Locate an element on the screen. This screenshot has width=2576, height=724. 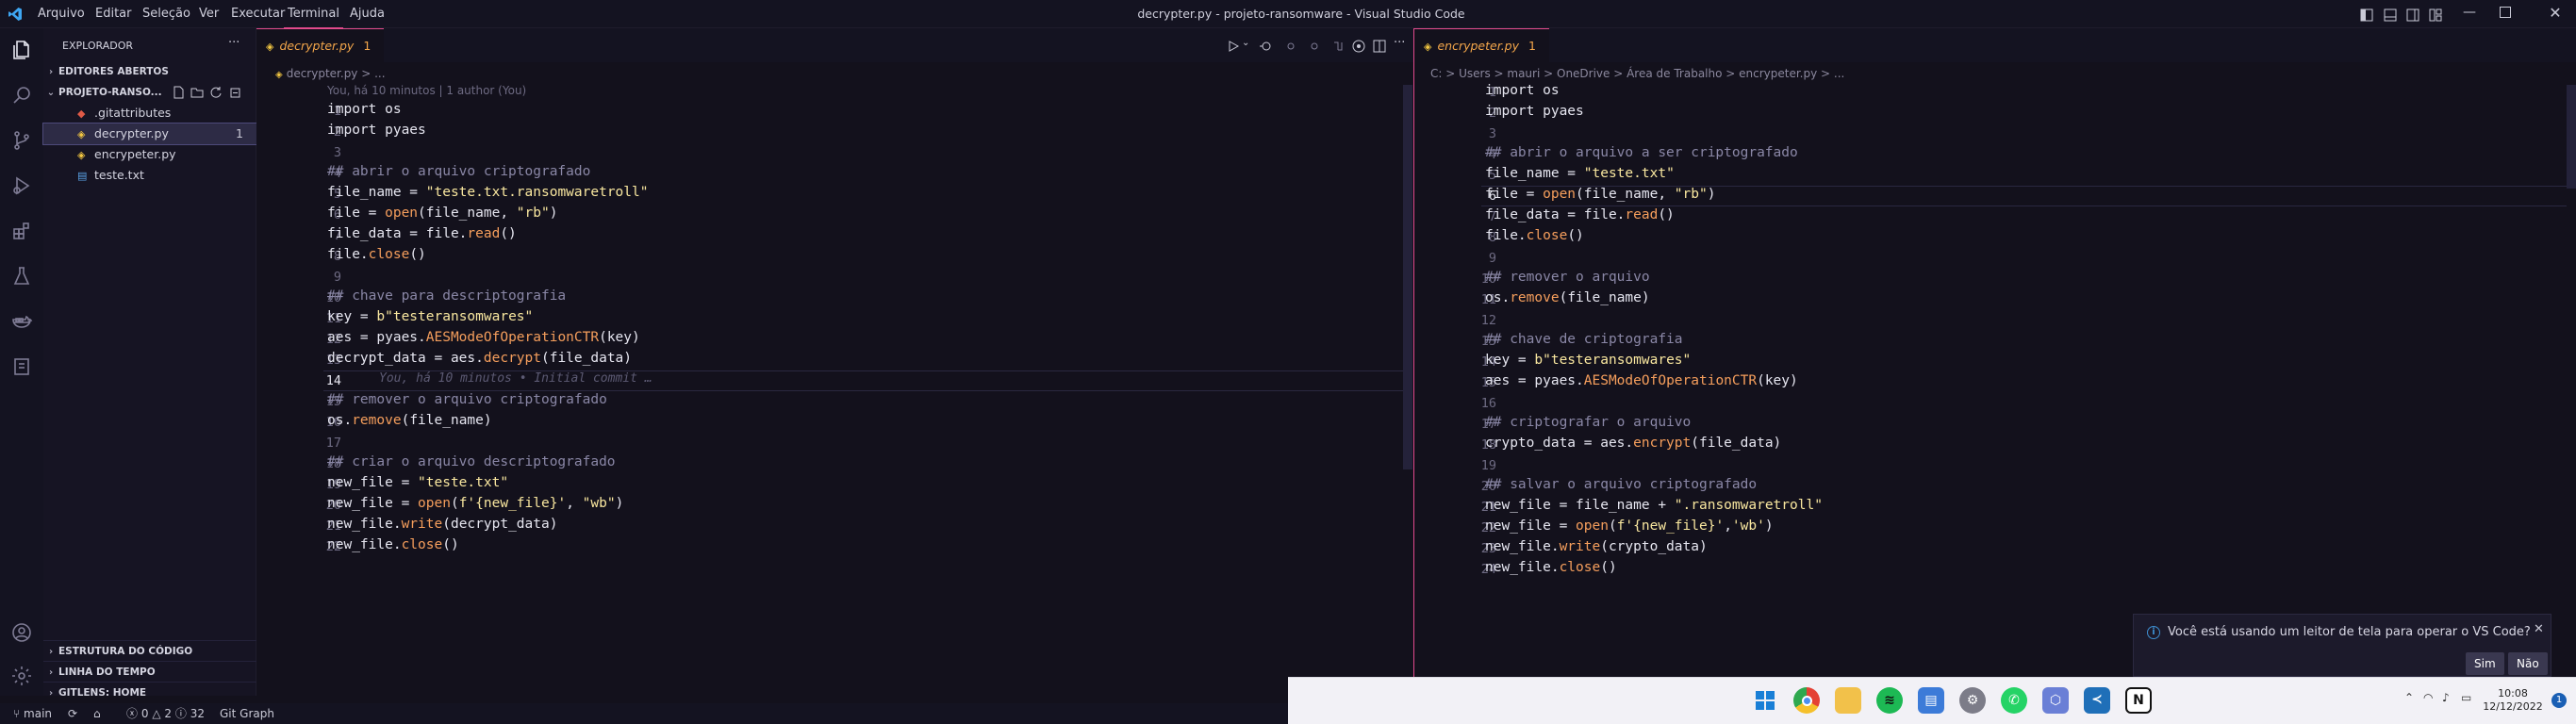
customize-layout-icon is located at coordinates (2435, 15).